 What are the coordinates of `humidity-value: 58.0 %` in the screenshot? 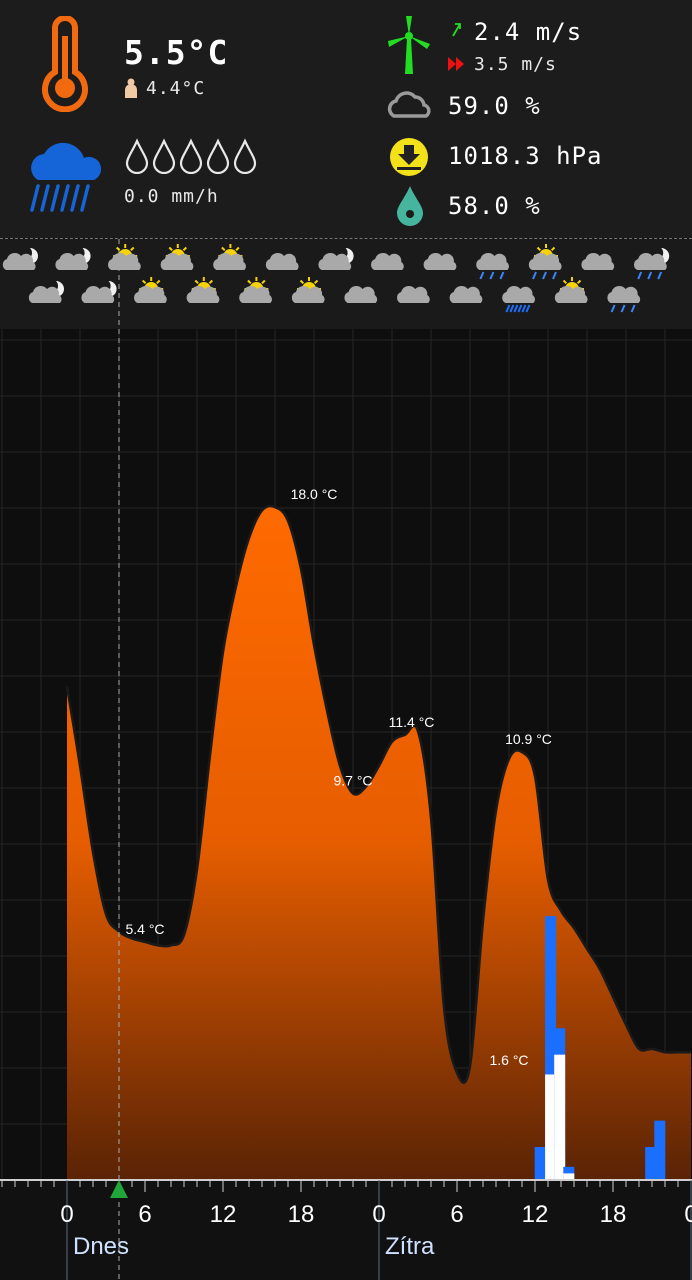 It's located at (494, 206).